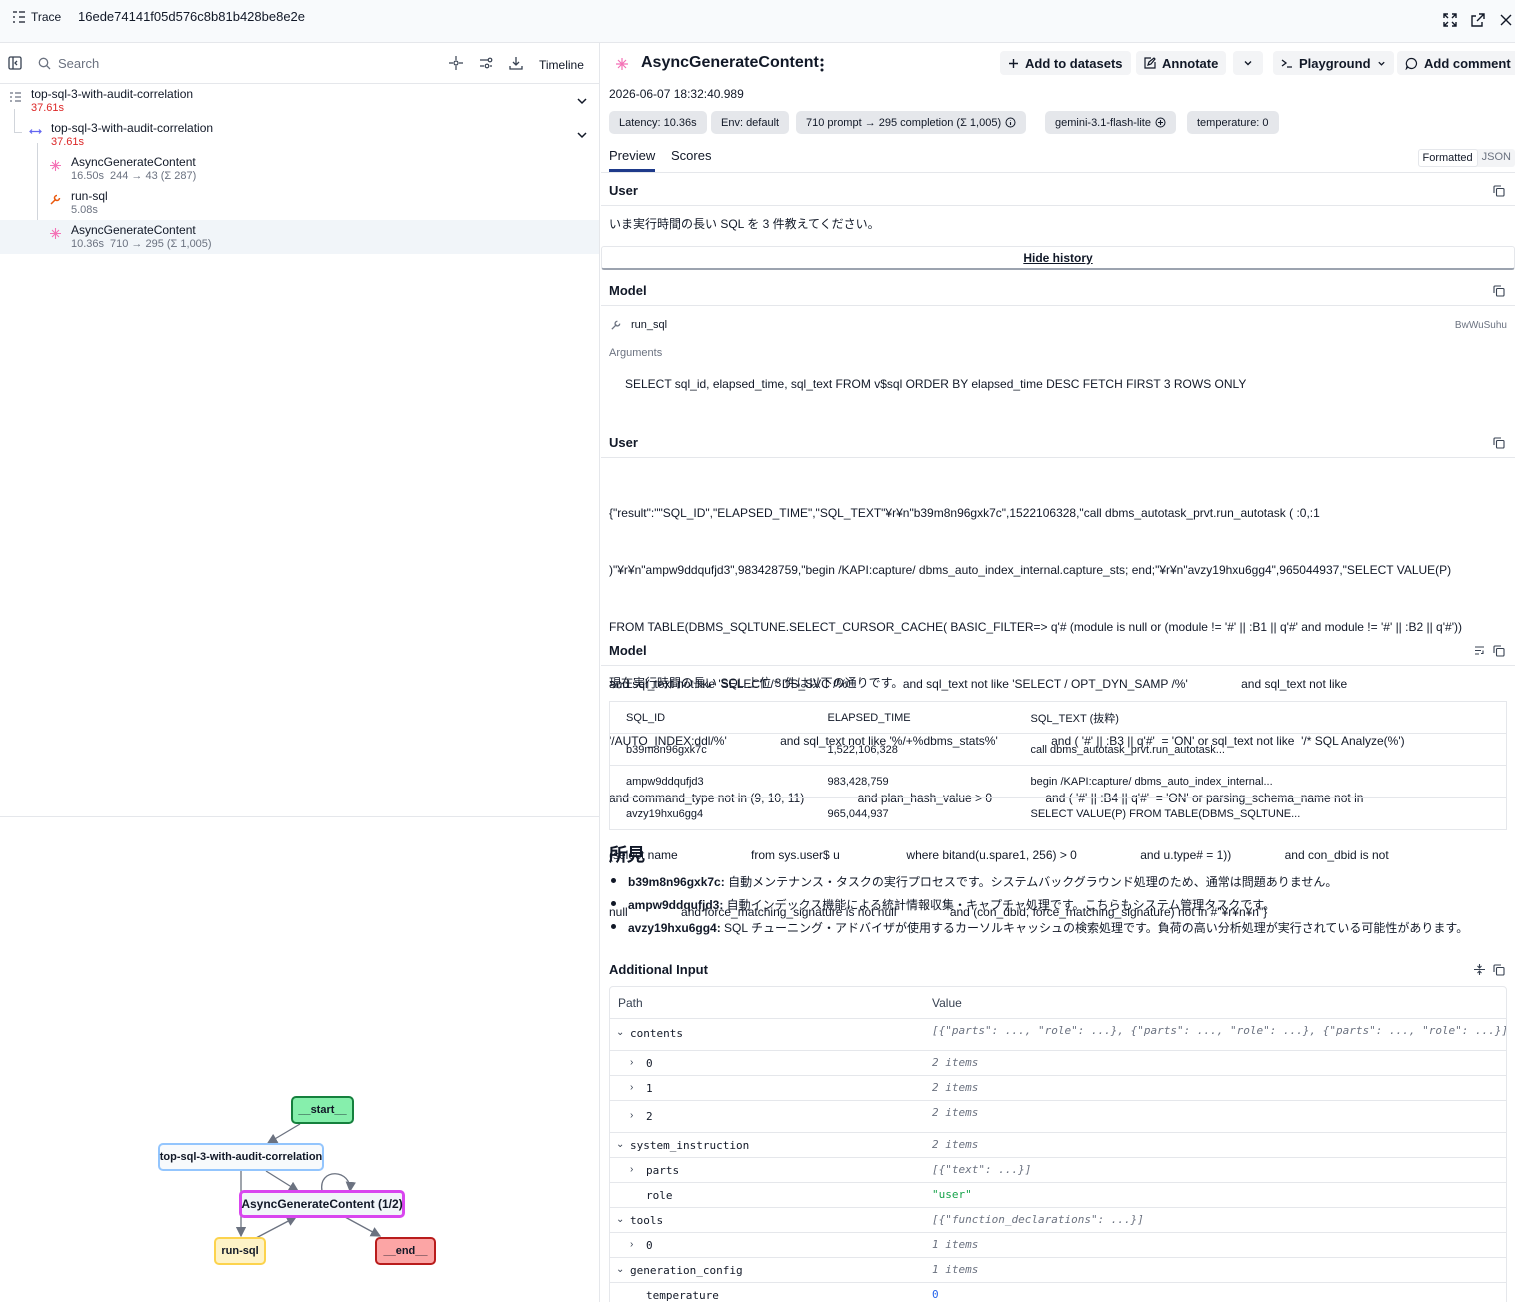  What do you see at coordinates (1058, 442) in the screenshot?
I see `message-header-user: User` at bounding box center [1058, 442].